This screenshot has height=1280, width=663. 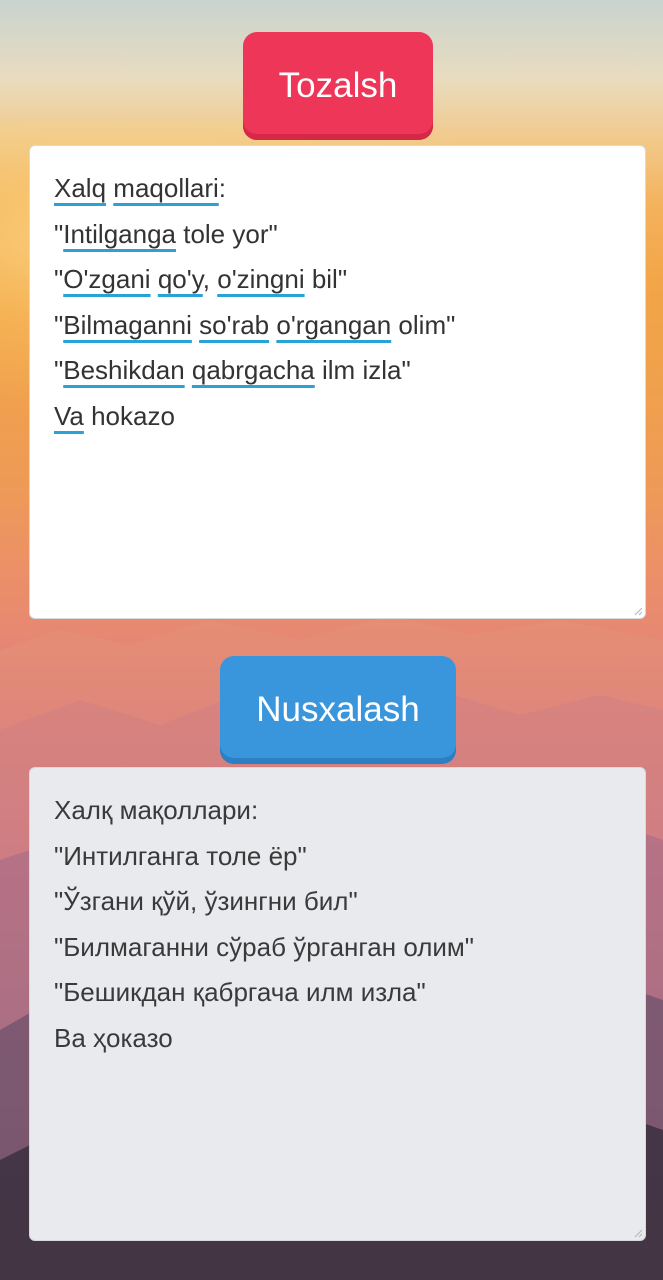 I want to click on input-text-line: "Beshikdan qabrgacha ilm izla", so click(x=337, y=371).